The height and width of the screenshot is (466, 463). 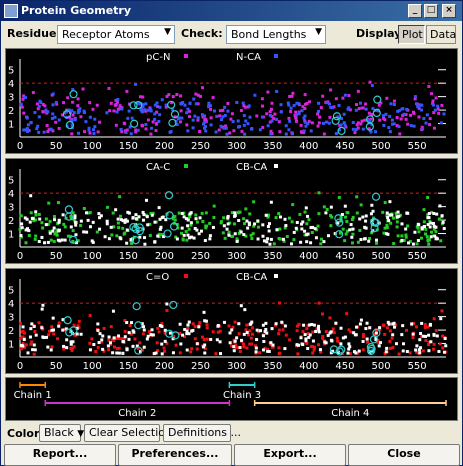 What do you see at coordinates (431, 11) in the screenshot?
I see `maximize-button: □` at bounding box center [431, 11].